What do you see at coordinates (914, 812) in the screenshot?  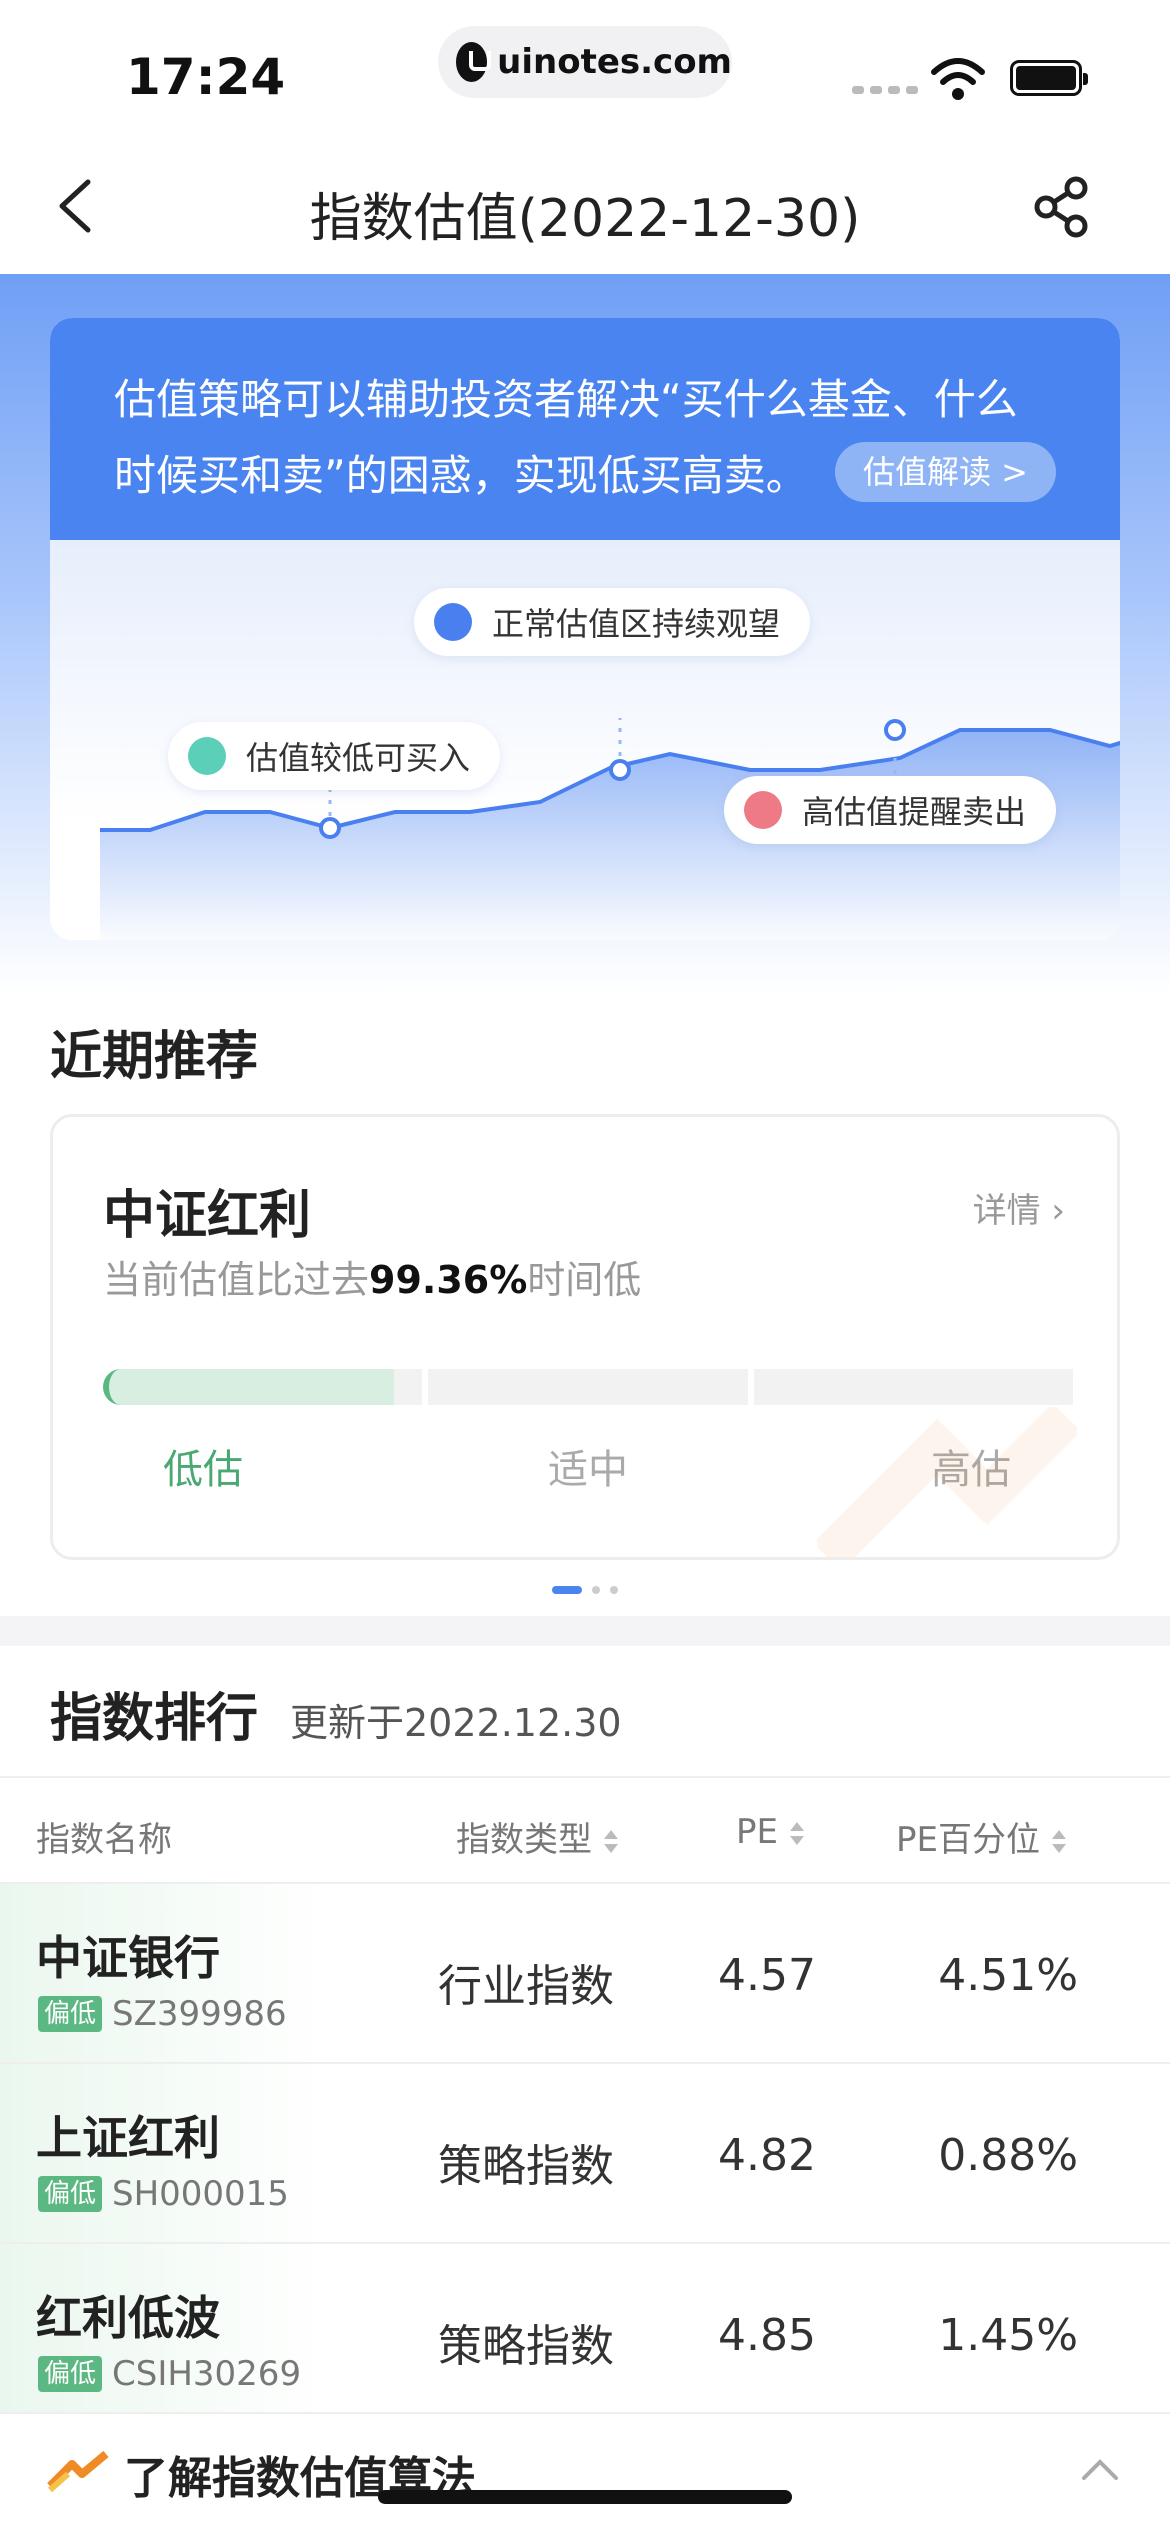 I see `bubble-high-text: 高估值提醒卖出` at bounding box center [914, 812].